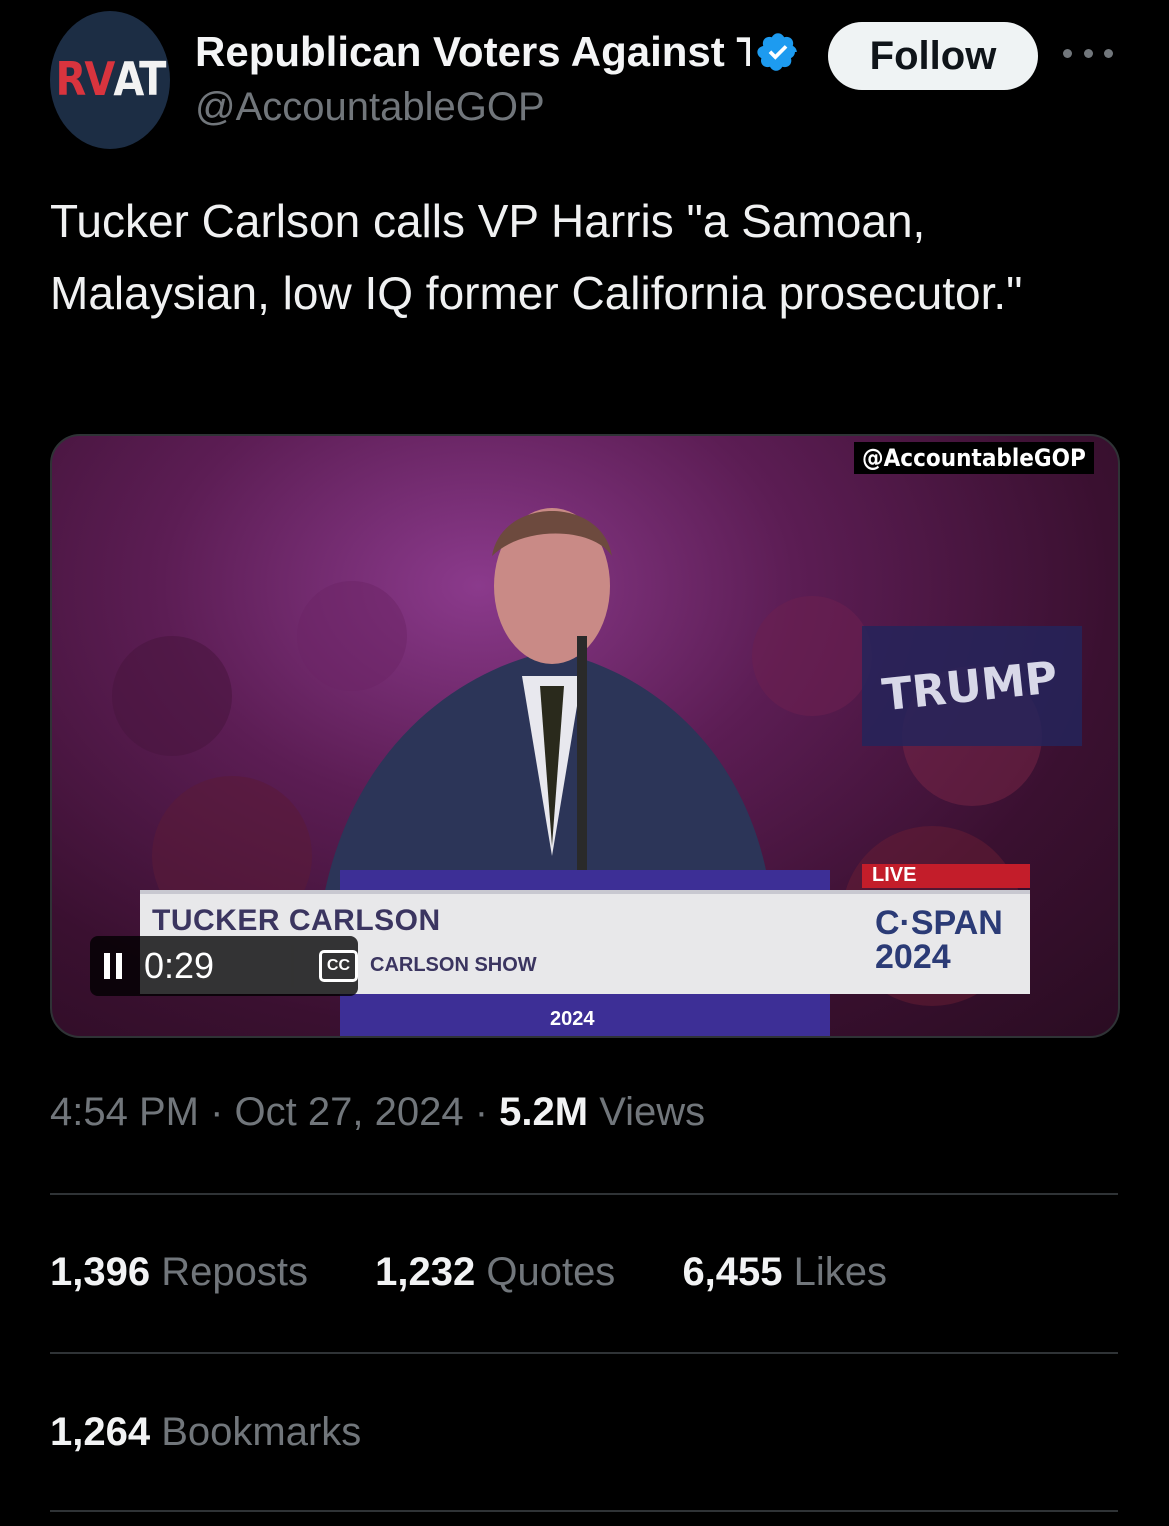 This screenshot has width=1169, height=1526. What do you see at coordinates (113, 966) in the screenshot?
I see `pause-icon` at bounding box center [113, 966].